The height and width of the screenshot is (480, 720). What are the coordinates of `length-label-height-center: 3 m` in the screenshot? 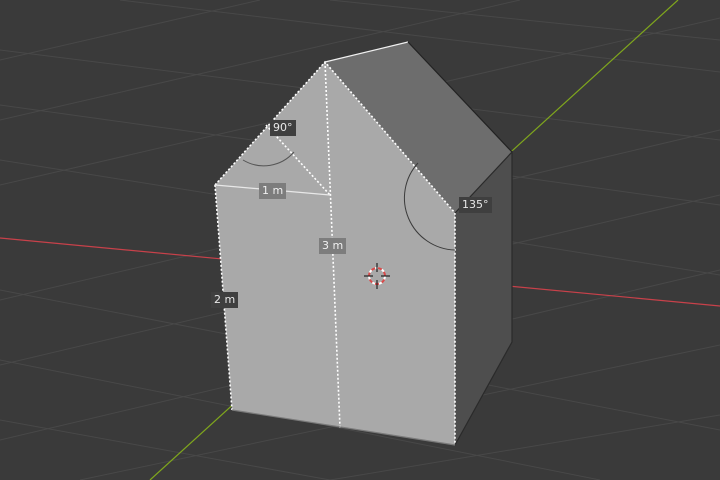 It's located at (333, 246).